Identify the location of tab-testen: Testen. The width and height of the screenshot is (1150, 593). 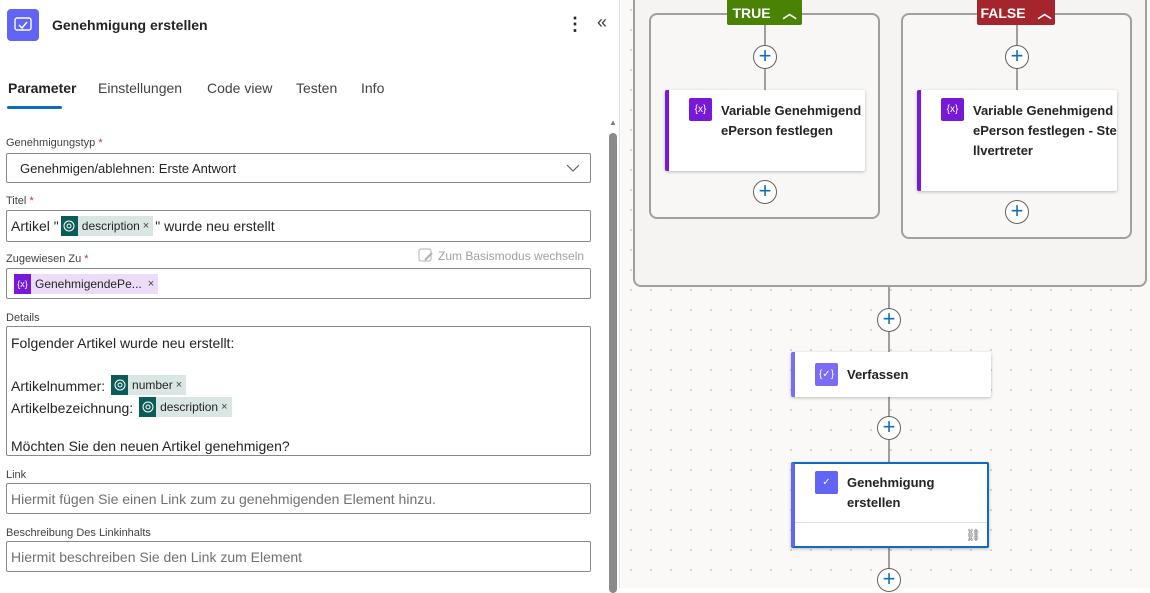
(316, 88).